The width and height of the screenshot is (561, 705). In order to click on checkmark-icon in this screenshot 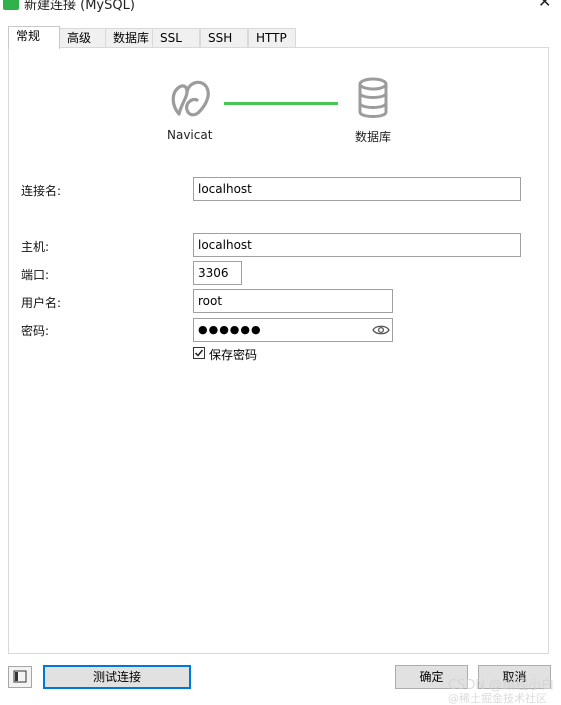, I will do `click(199, 353)`.